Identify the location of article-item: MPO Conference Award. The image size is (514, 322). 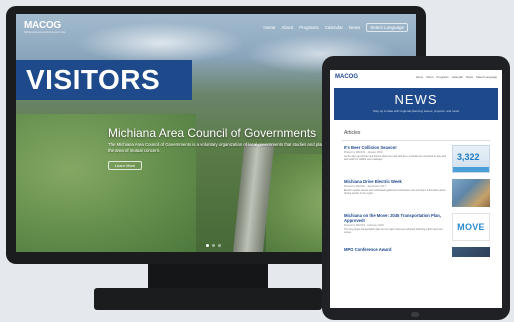
(417, 252).